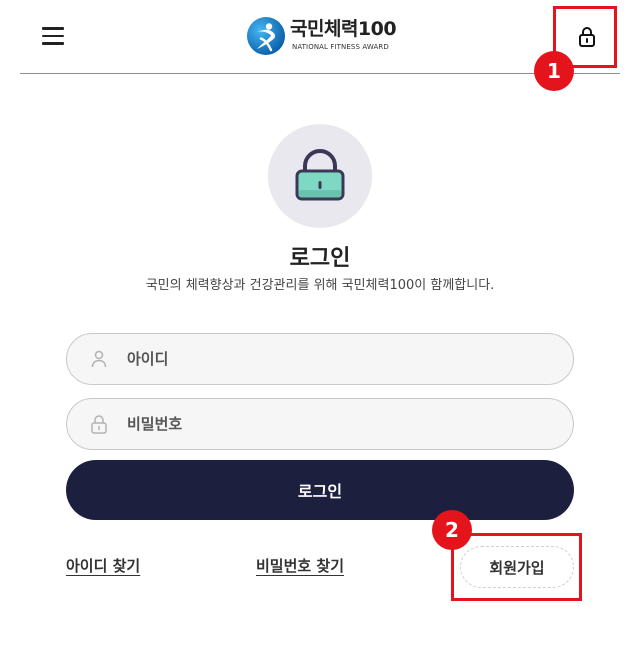 The image size is (640, 650). What do you see at coordinates (340, 47) in the screenshot?
I see `logo-subtitle: NATIONAL FITNESS AWARD` at bounding box center [340, 47].